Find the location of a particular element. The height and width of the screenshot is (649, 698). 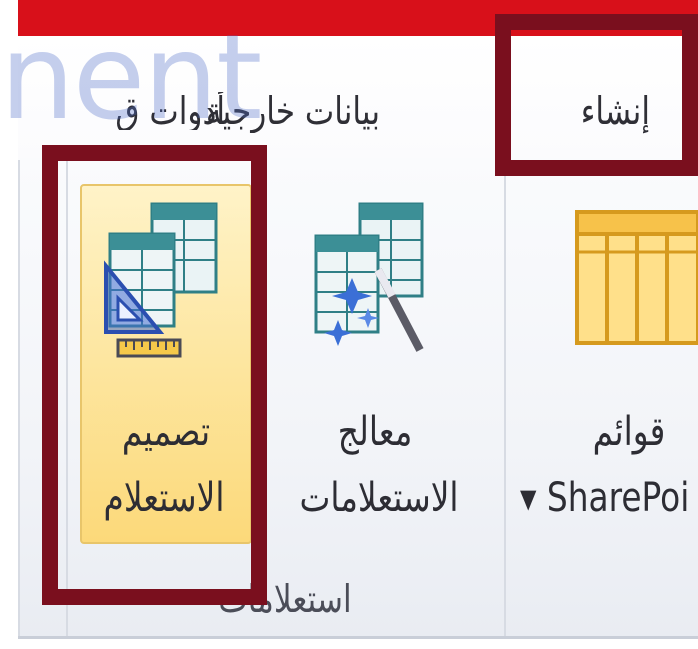

highlight-frame-create-tab is located at coordinates (596, 95).